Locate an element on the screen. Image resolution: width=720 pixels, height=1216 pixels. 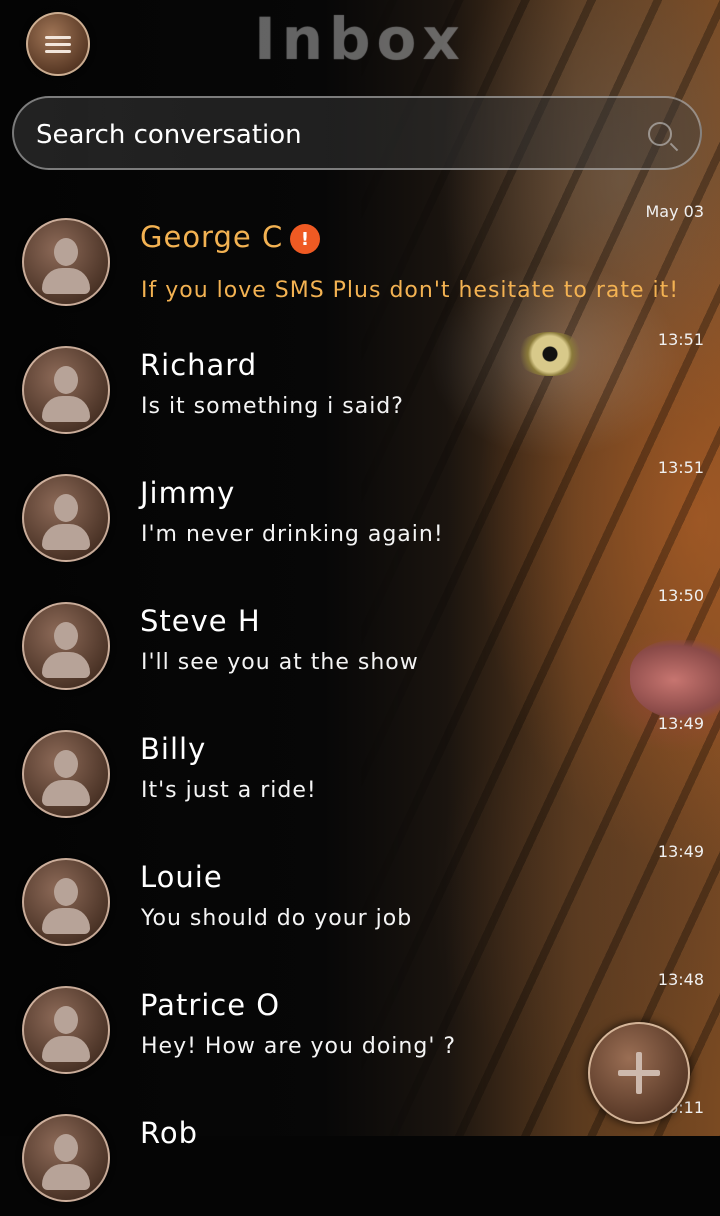
message-preview: I'm never drinking again! is located at coordinates (292, 534).